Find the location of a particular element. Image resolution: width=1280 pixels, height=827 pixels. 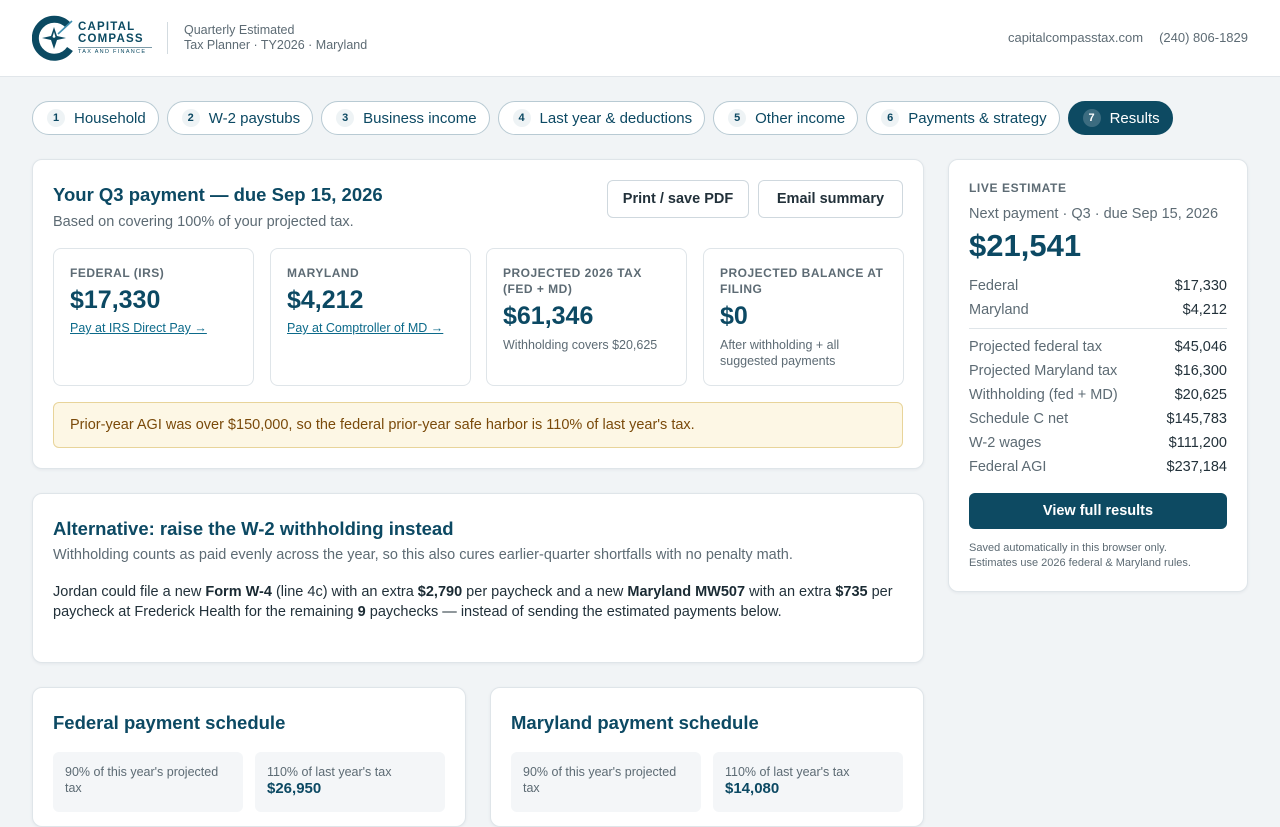

maryland-label: MARYLAND is located at coordinates (323, 273).